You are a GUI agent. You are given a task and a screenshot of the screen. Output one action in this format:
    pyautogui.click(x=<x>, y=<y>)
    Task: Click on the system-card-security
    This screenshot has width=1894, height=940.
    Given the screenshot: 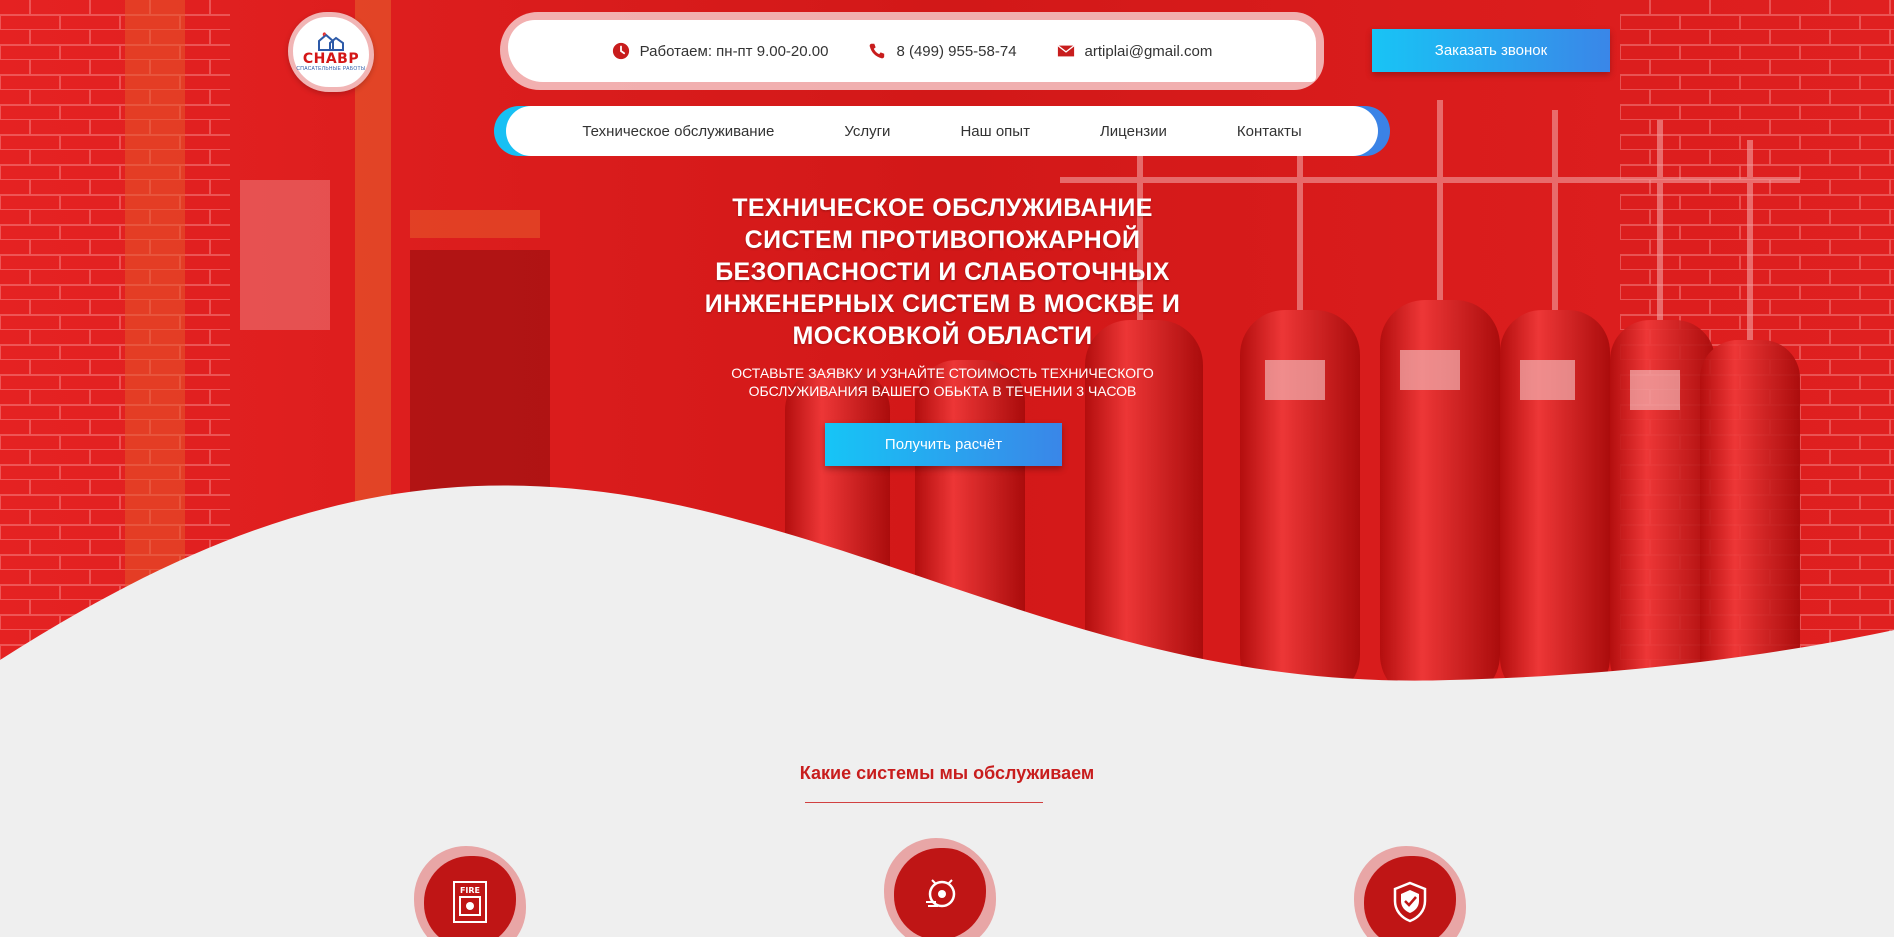 What is the action you would take?
    pyautogui.click(x=1410, y=893)
    